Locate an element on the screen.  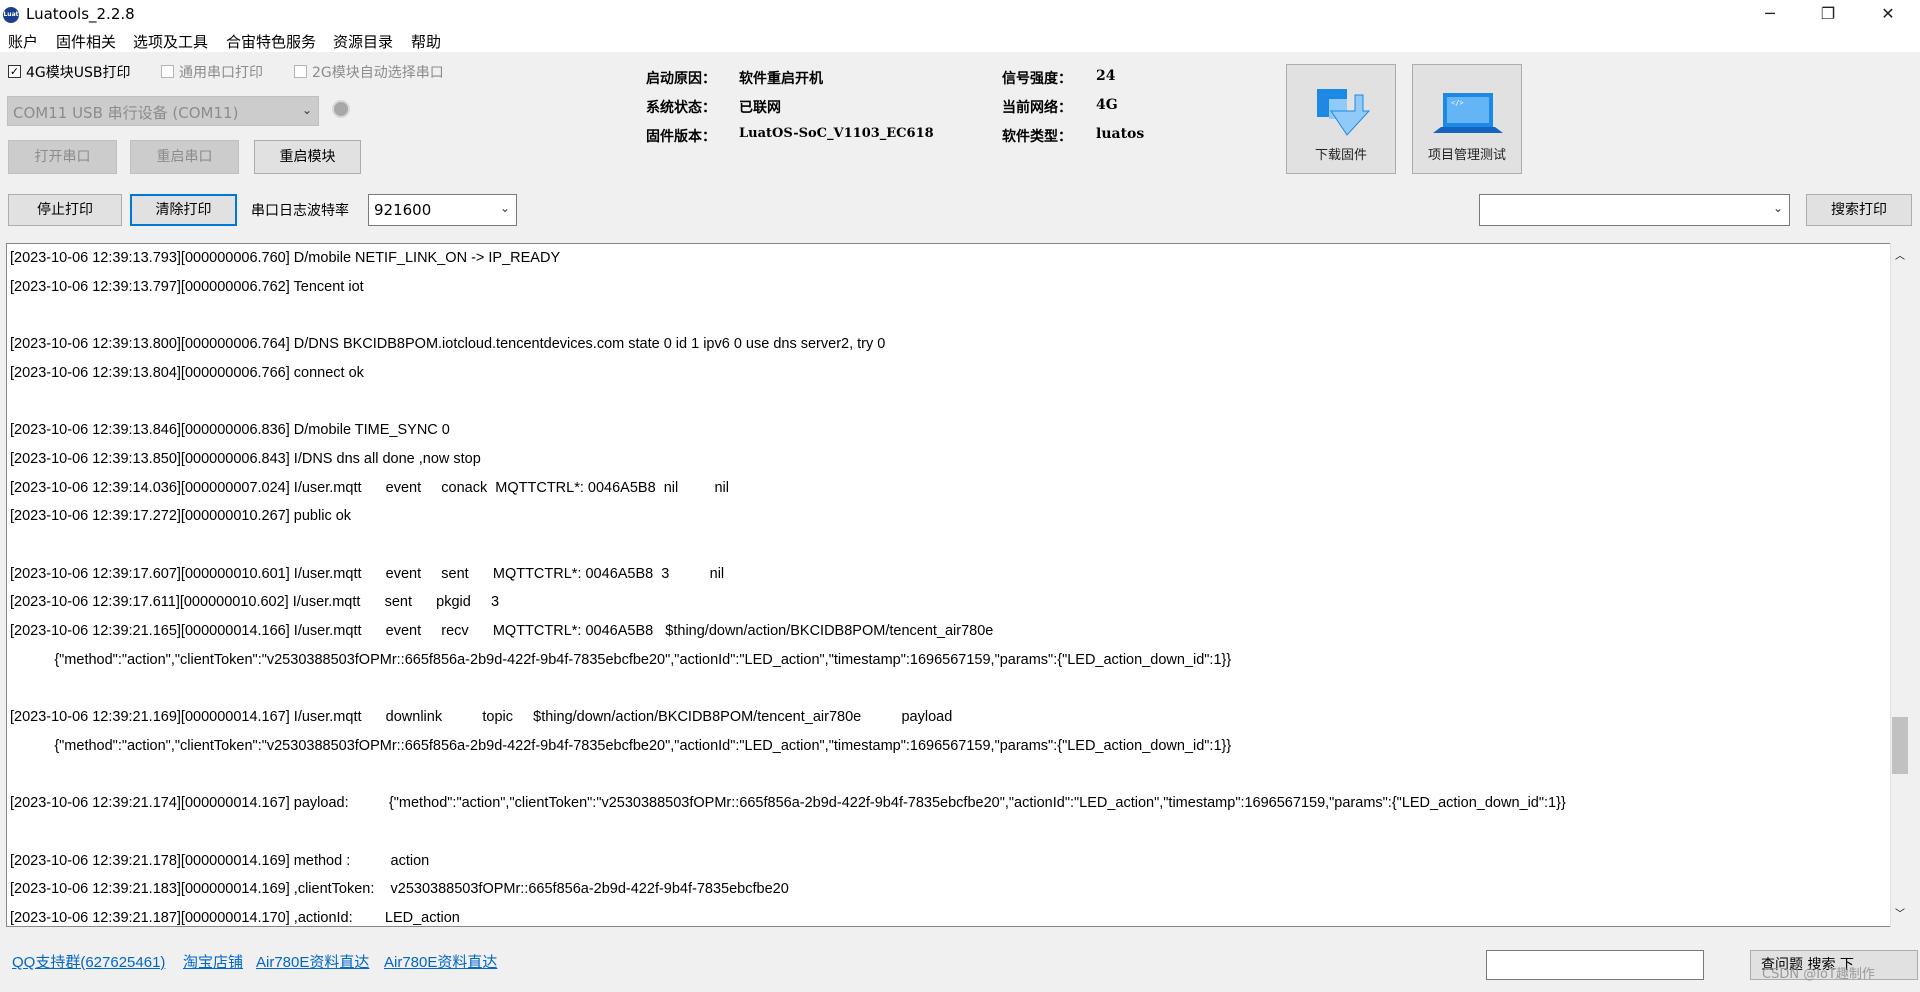
air780e-docs-link-1: Air780E资料直达 is located at coordinates (312, 961).